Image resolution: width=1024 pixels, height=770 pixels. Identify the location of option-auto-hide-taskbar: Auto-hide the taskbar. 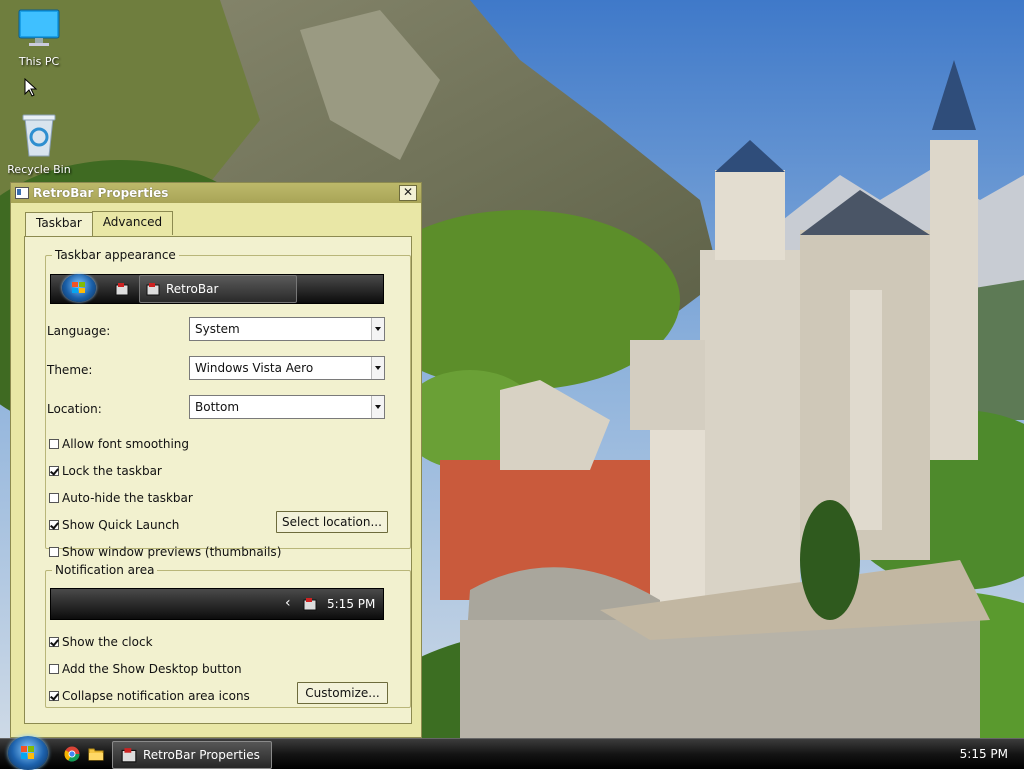
(121, 498).